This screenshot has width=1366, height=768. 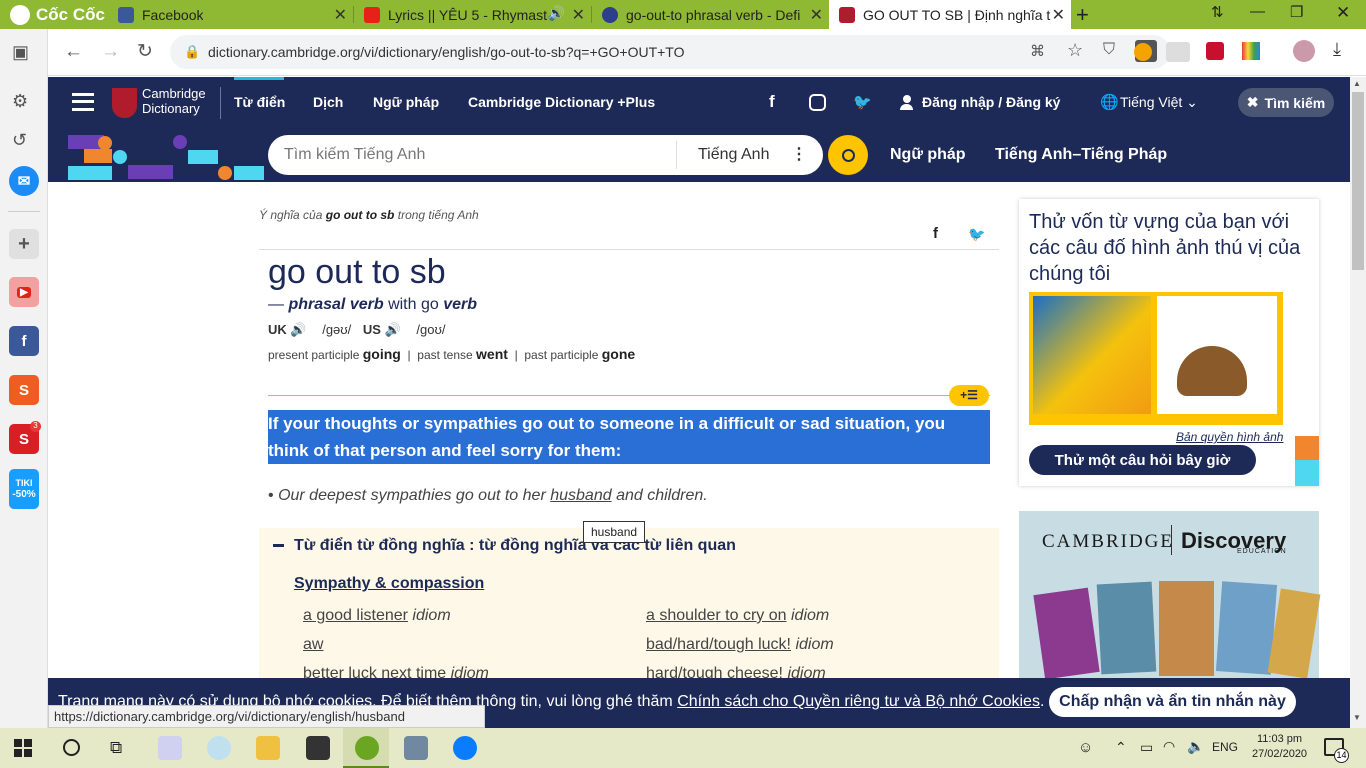 What do you see at coordinates (1358, 181) in the screenshot?
I see `scrollbar-thumb` at bounding box center [1358, 181].